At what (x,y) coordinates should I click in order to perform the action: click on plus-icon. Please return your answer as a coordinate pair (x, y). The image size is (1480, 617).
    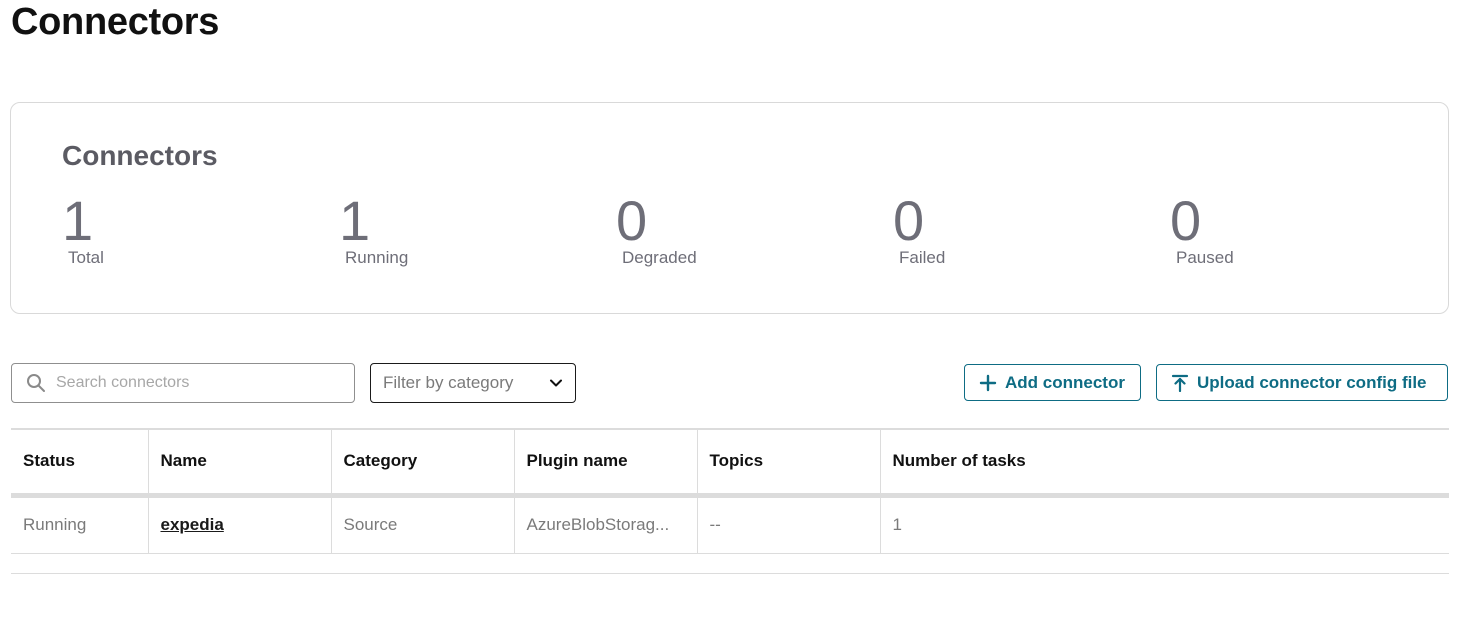
    Looking at the image, I should click on (988, 382).